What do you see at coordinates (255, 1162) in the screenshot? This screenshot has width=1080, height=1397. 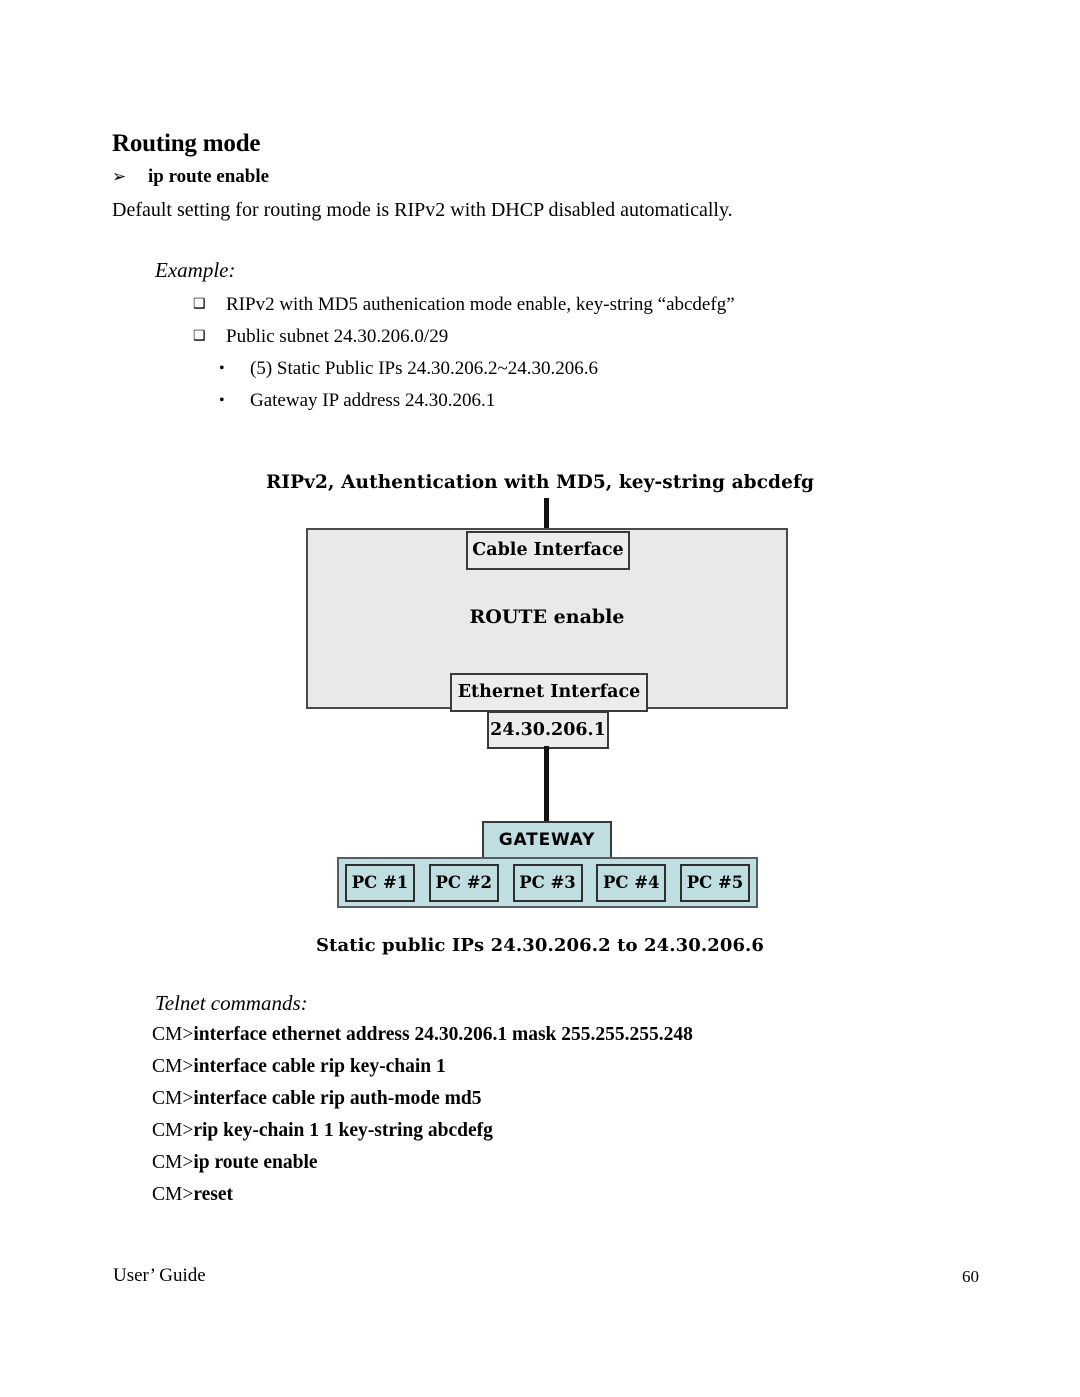 I see `telnet-command-text: ip route enable` at bounding box center [255, 1162].